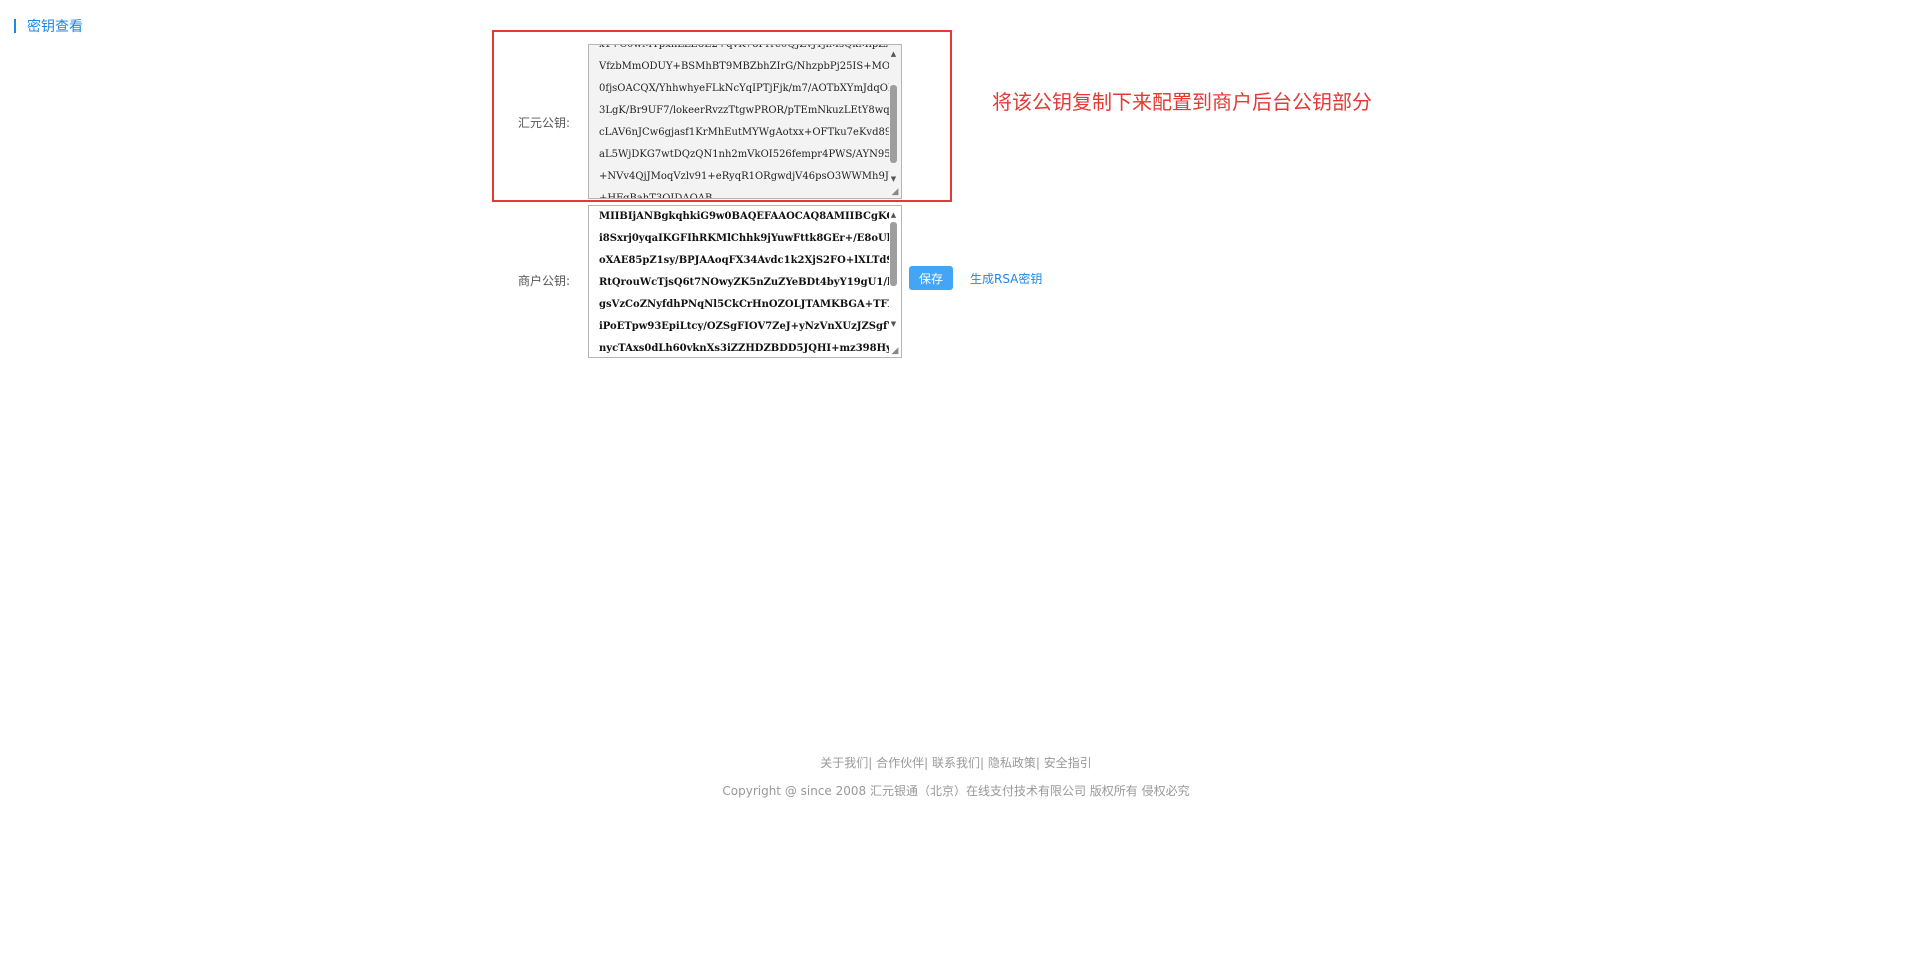  I want to click on scroll-down-icon: ▼, so click(893, 324).